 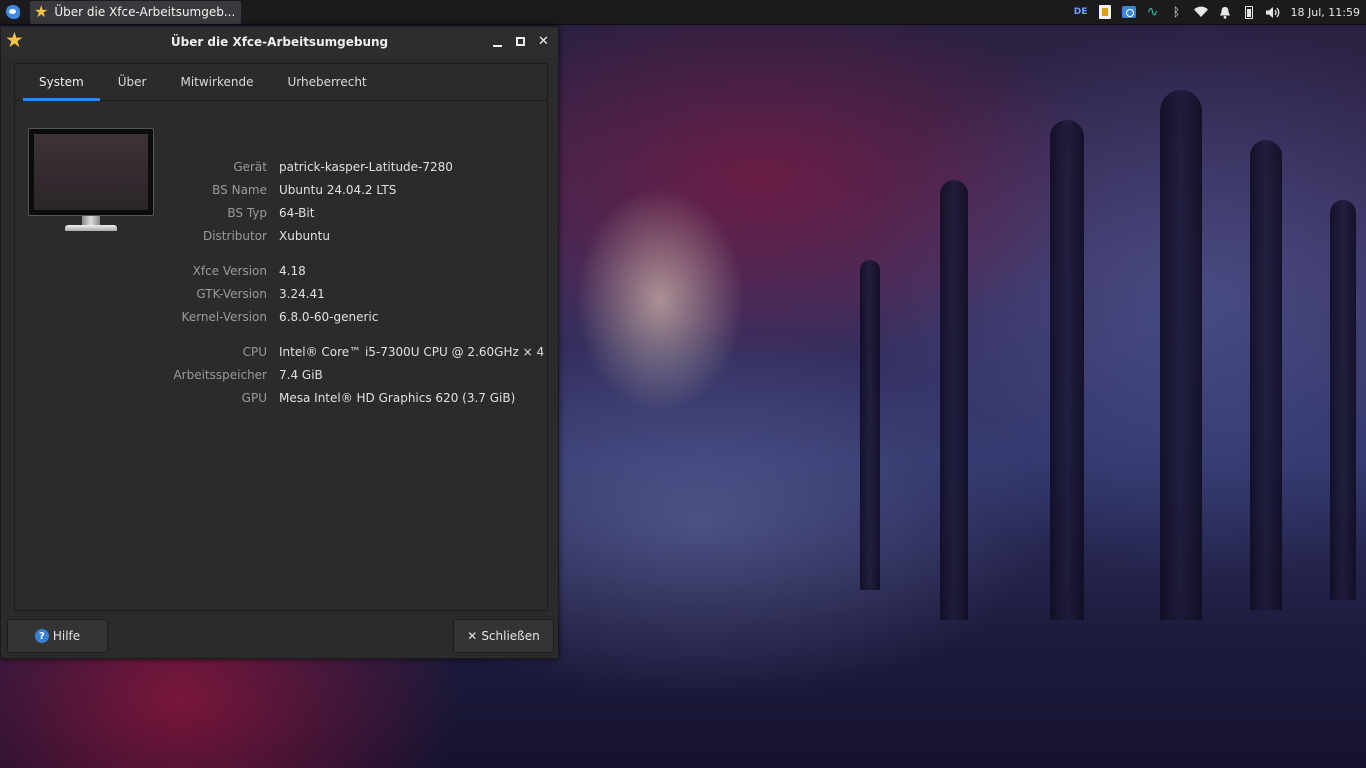 I want to click on wifi-icon, so click(x=1200, y=12).